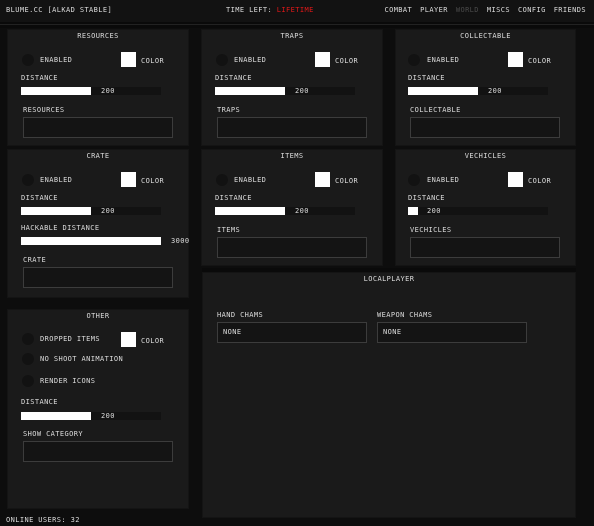  I want to click on no-shoot-animation-toggle, so click(28, 359).